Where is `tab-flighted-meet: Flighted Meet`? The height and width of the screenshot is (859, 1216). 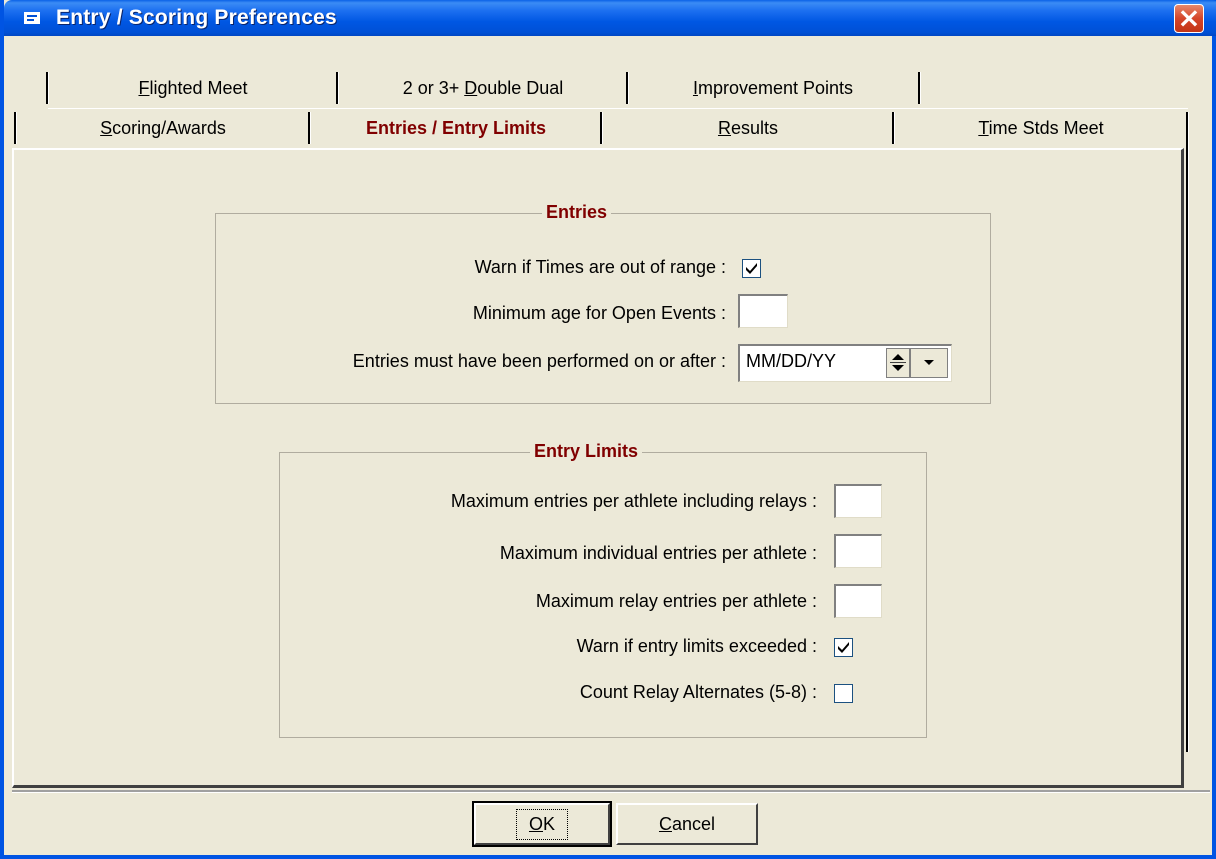 tab-flighted-meet: Flighted Meet is located at coordinates (193, 88).